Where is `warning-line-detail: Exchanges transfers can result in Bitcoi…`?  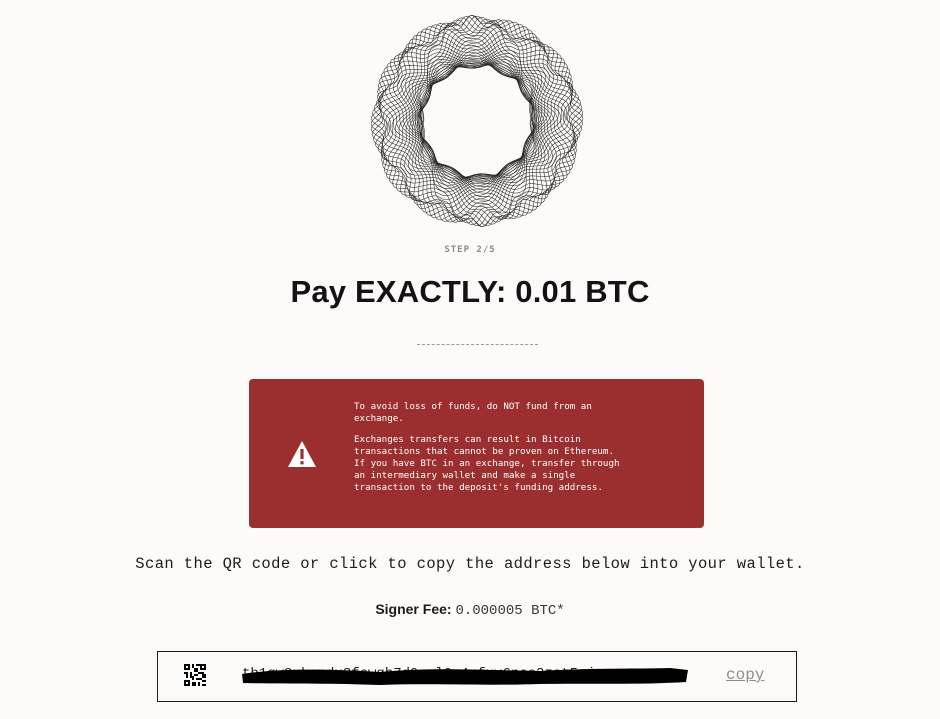 warning-line-detail: Exchanges transfers can result in Bitcoi… is located at coordinates (487, 463).